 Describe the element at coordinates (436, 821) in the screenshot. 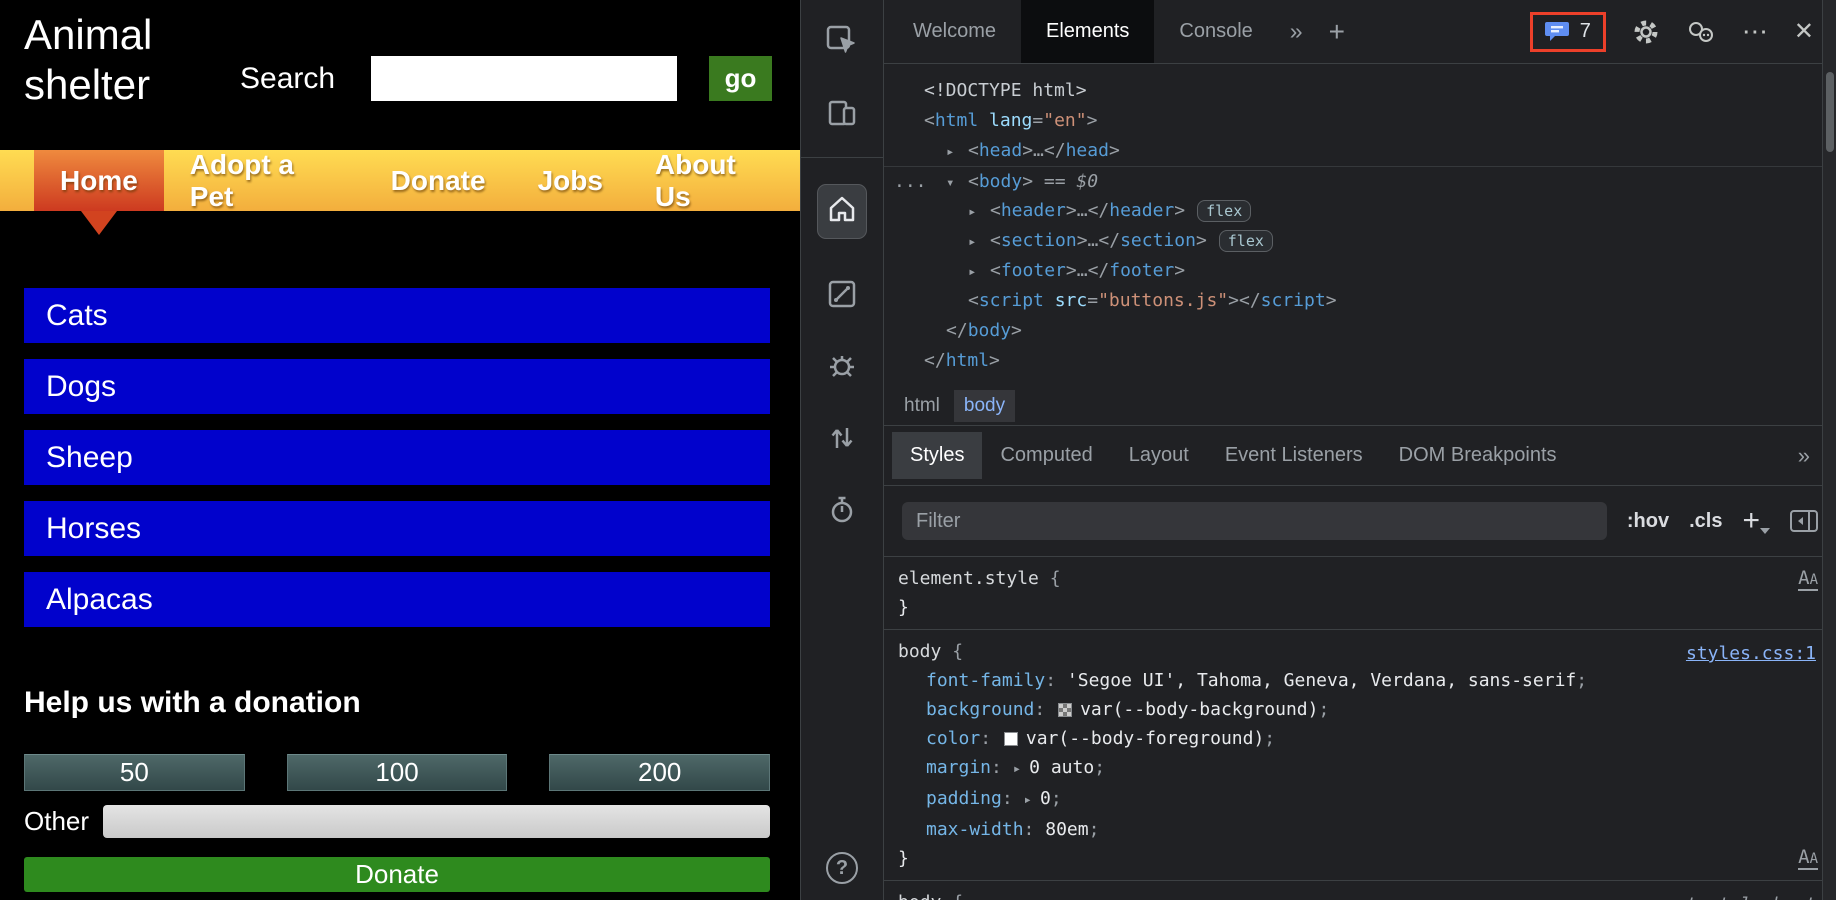

I see `other-amount-input` at that location.